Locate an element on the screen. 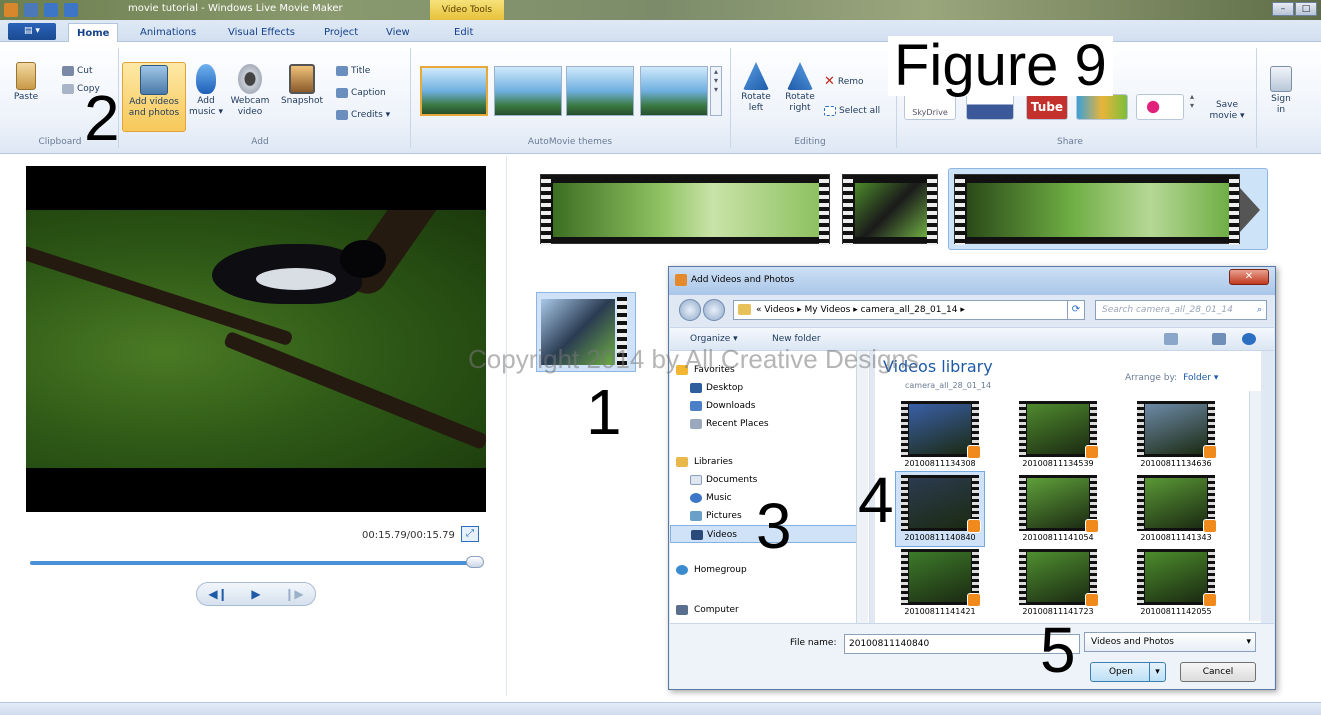  minimize-button: – is located at coordinates (1283, 9).